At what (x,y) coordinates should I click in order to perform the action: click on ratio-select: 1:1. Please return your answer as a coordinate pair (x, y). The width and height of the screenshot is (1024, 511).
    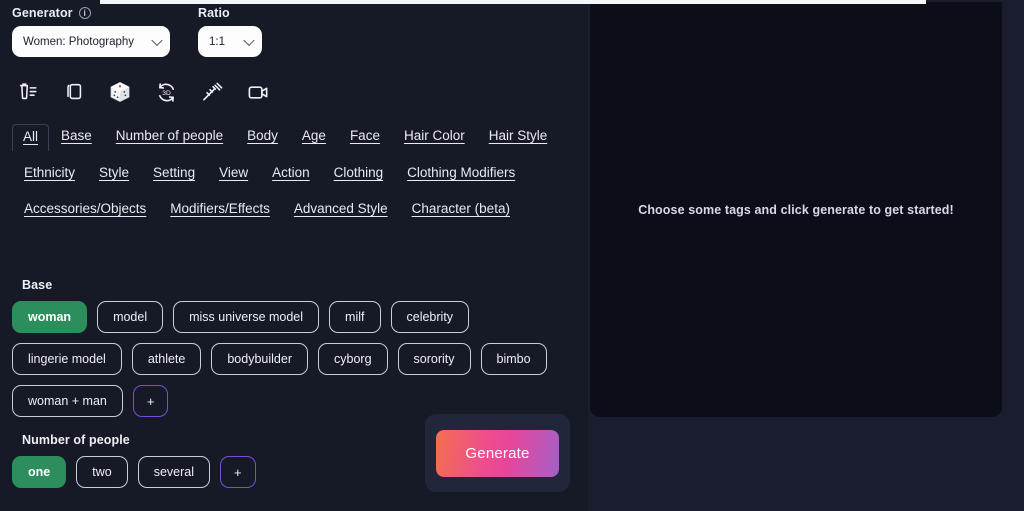
    Looking at the image, I should click on (230, 41).